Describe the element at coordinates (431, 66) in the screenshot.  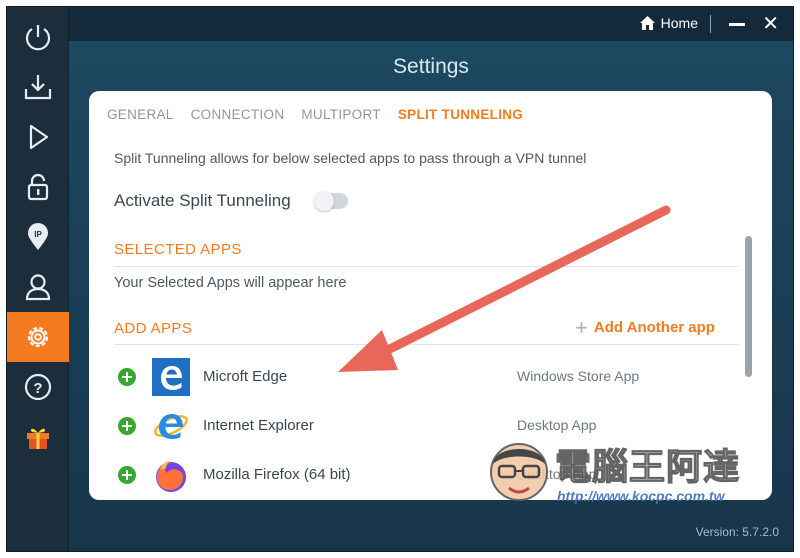
I see `page-title: Settings` at that location.